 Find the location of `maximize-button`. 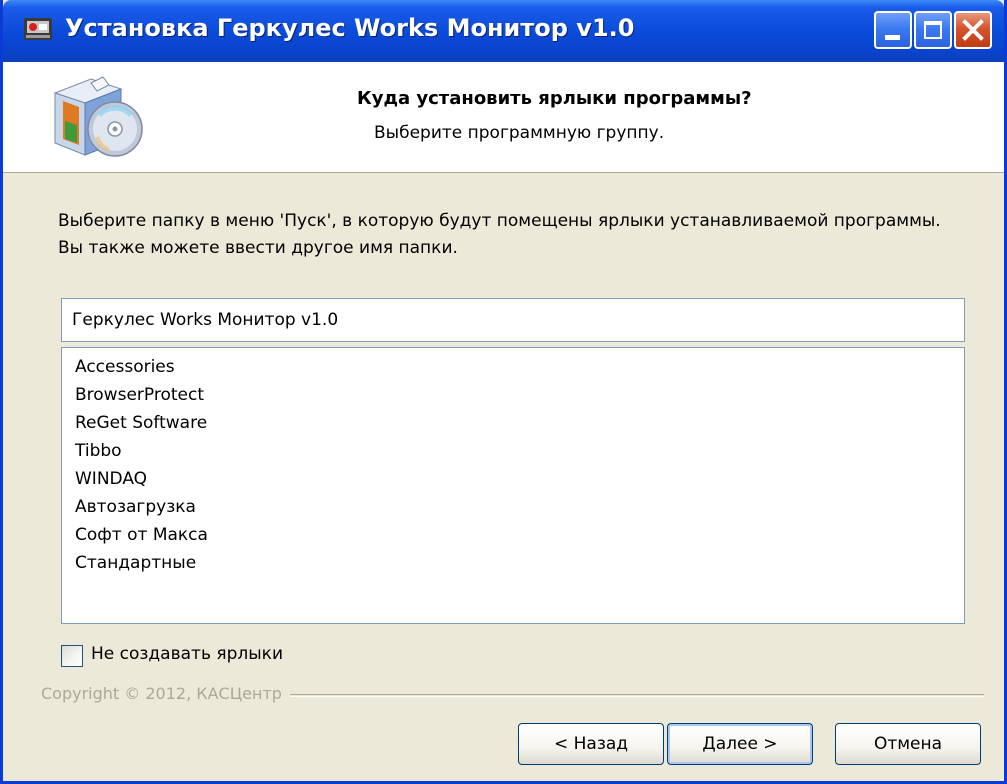

maximize-button is located at coordinates (933, 30).